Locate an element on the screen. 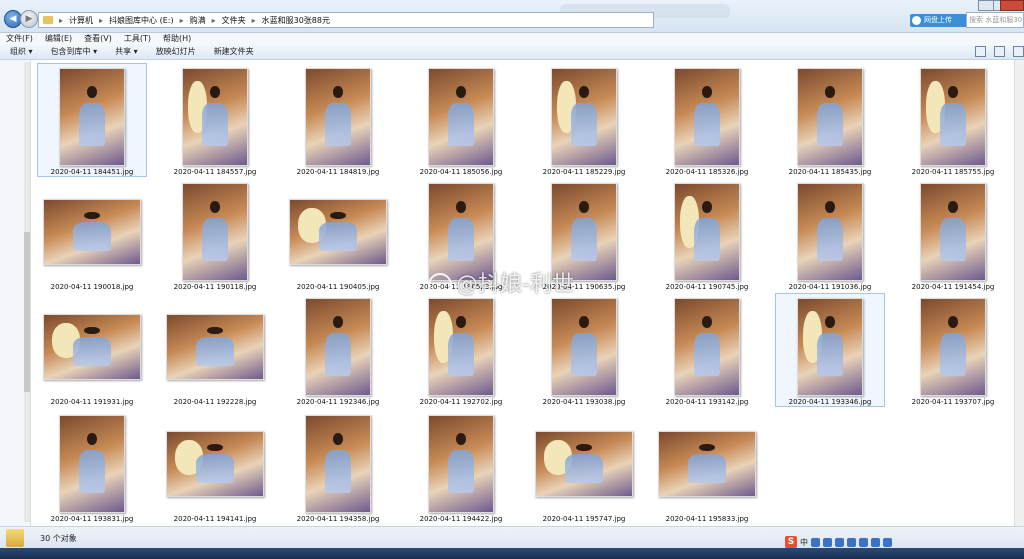 This screenshot has height=559, width=1024. file-item: 2020-04-11 195833.jpg is located at coordinates (707, 467).